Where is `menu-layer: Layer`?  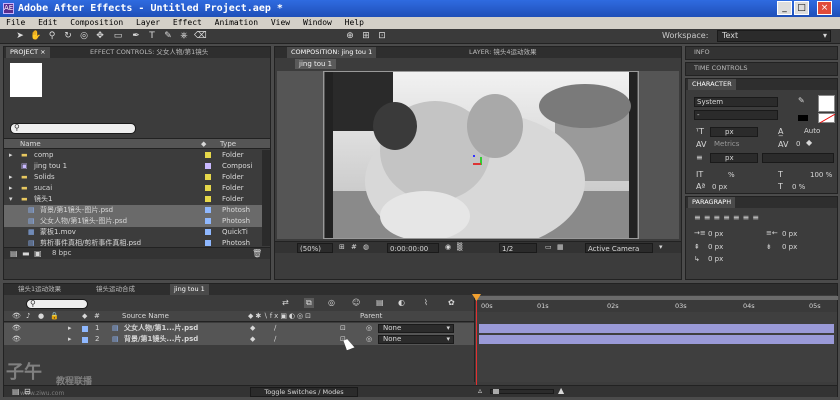 menu-layer: Layer is located at coordinates (148, 22).